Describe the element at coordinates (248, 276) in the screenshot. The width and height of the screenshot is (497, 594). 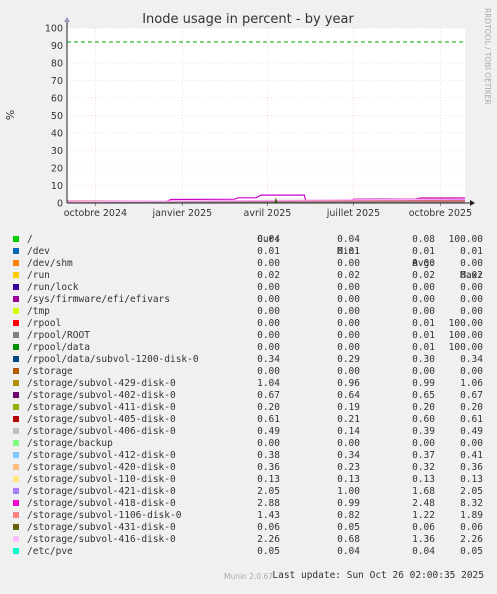
I see `legend-row: /run0.020.020.020.02` at that location.